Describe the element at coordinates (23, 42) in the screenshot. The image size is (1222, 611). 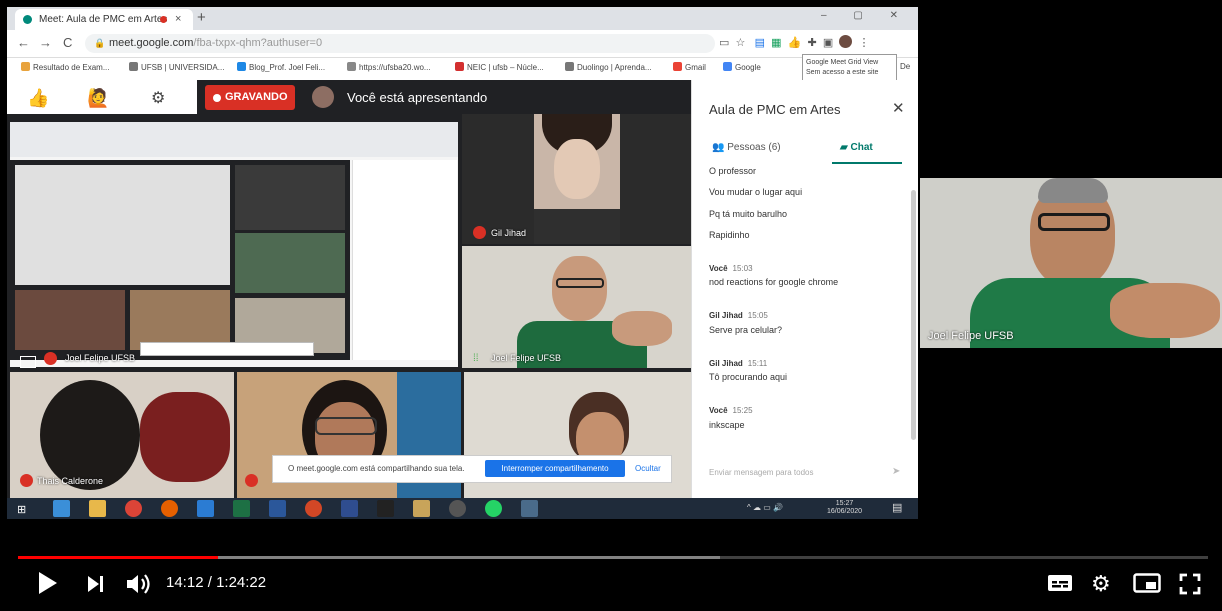
I see `back-button: ←` at that location.